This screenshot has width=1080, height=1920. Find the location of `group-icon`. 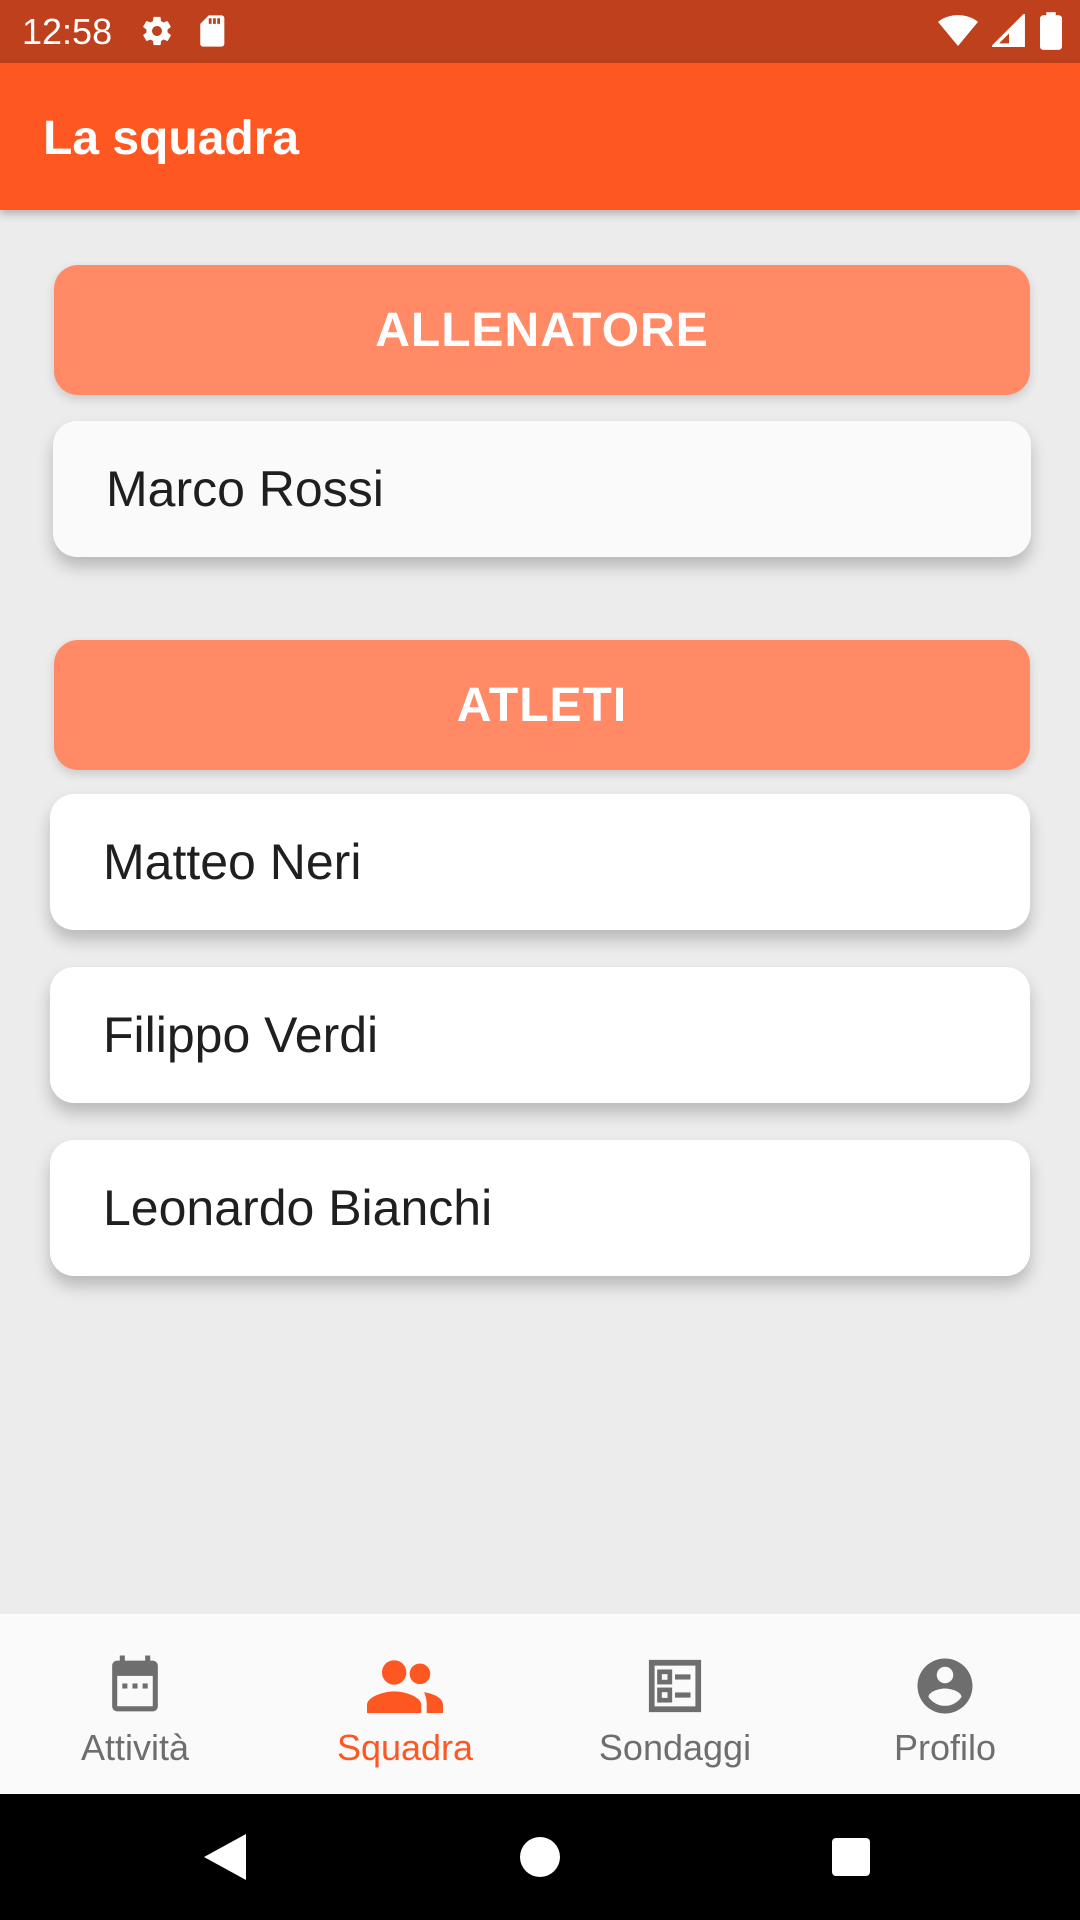

group-icon is located at coordinates (405, 1686).